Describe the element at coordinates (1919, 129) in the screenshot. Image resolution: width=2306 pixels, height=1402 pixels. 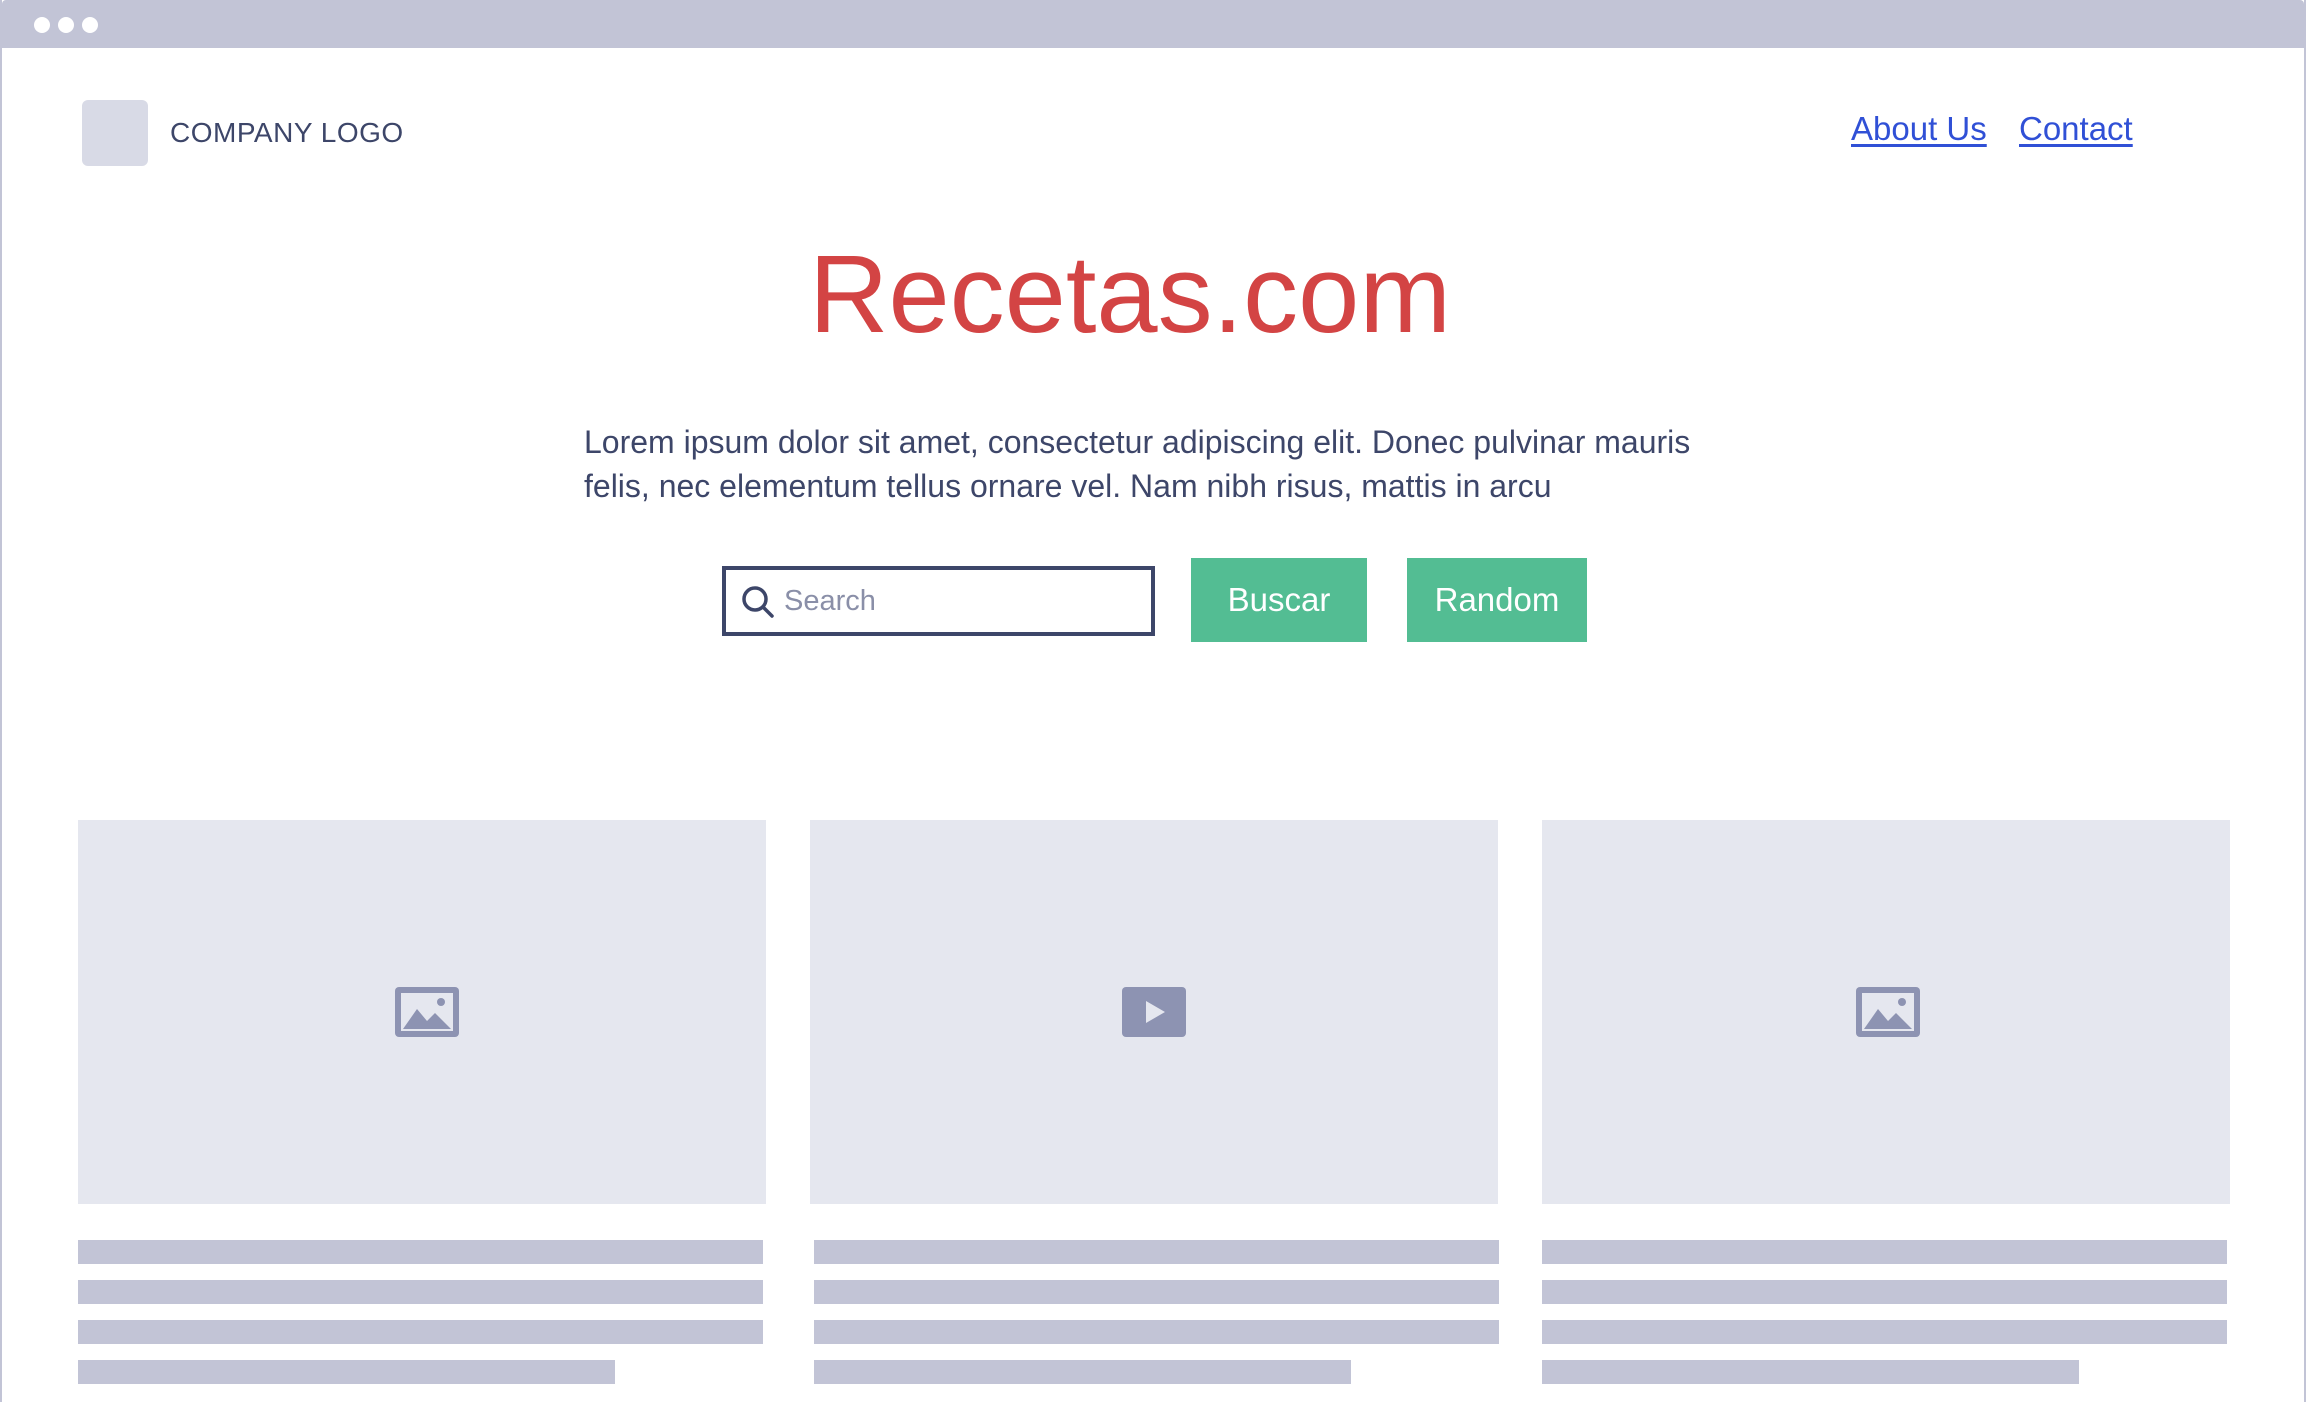
I see `nav-link-about-us: About Us` at that location.